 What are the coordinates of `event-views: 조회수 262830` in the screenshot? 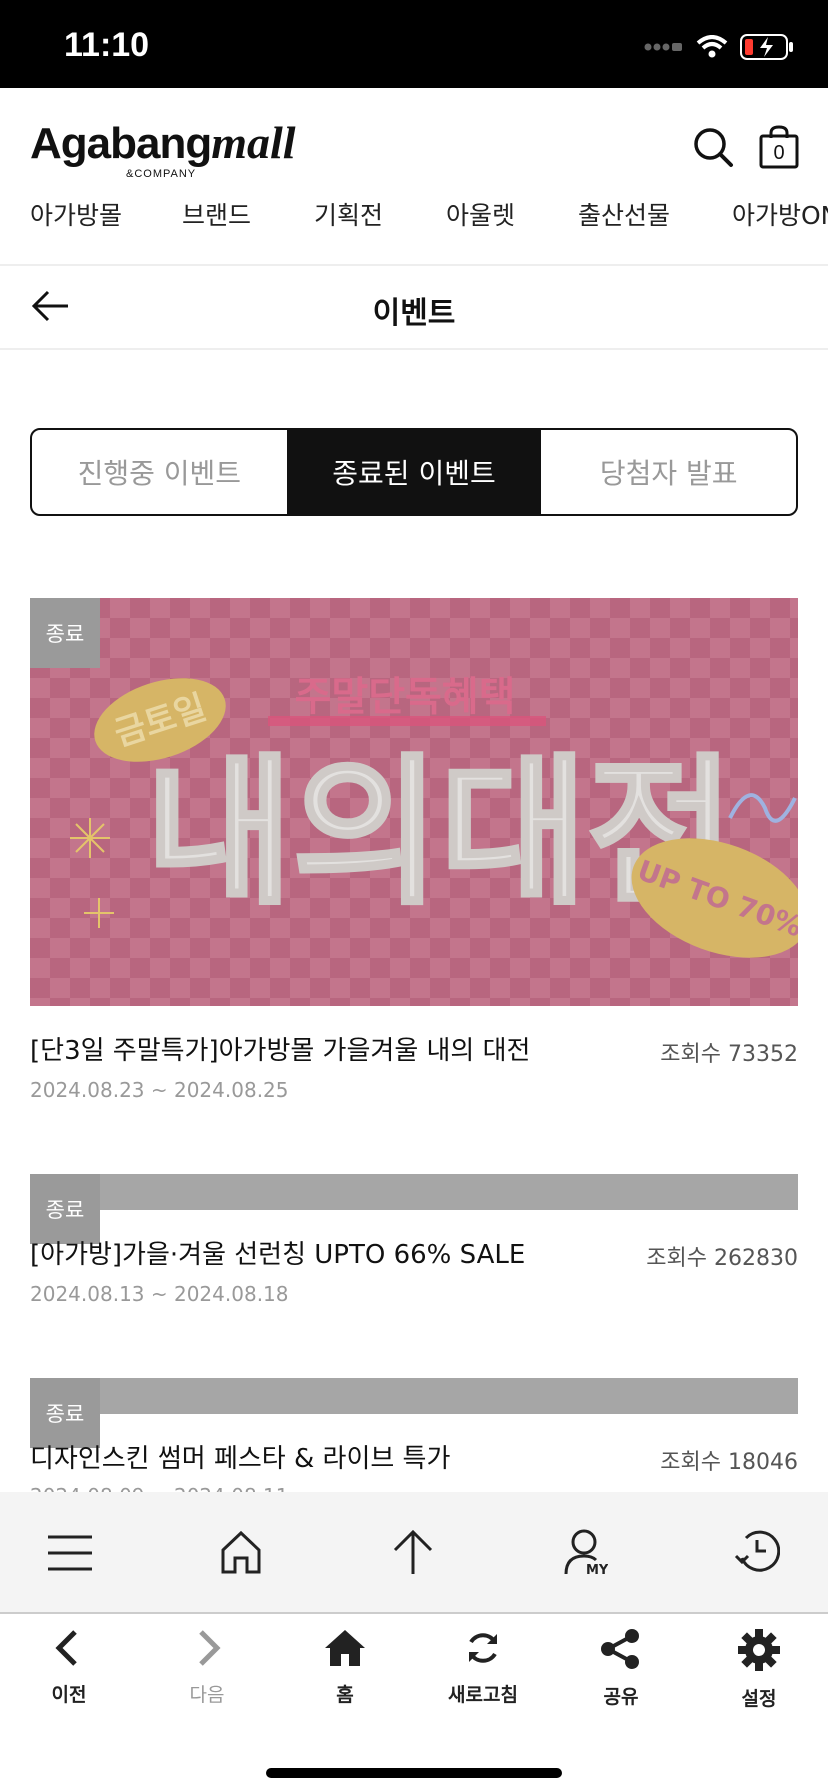 It's located at (722, 1258).